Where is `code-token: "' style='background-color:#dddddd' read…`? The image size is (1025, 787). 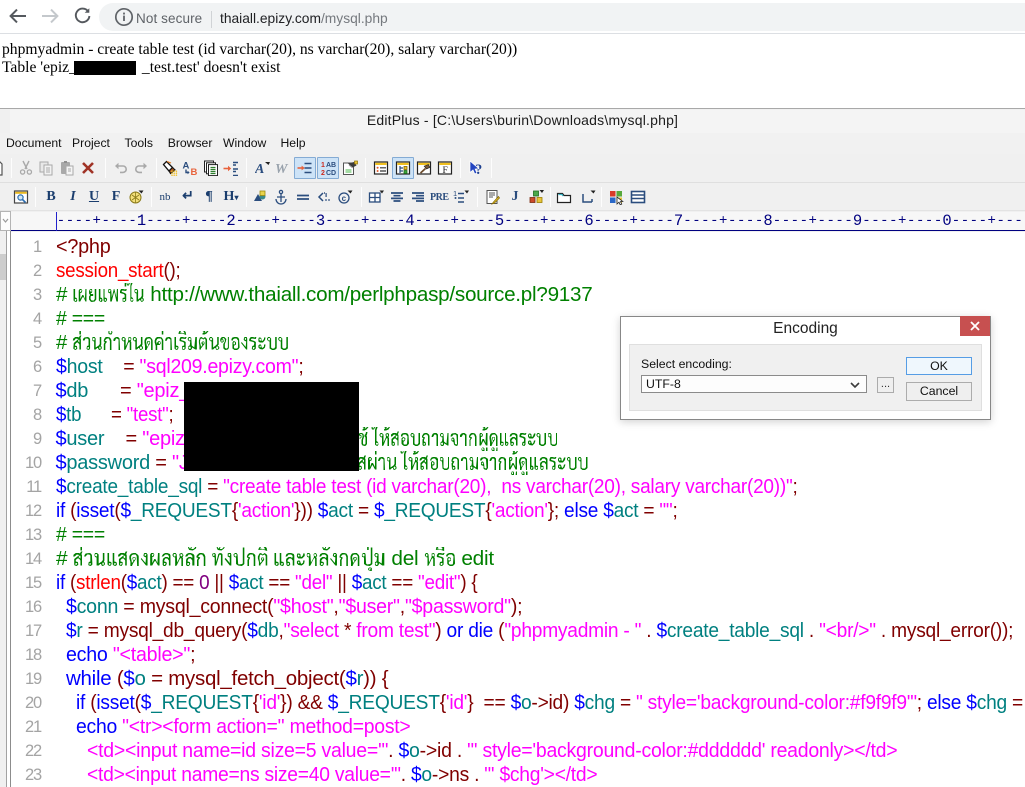
code-token: "' style='background-color:#dddddd' read… is located at coordinates (681, 751).